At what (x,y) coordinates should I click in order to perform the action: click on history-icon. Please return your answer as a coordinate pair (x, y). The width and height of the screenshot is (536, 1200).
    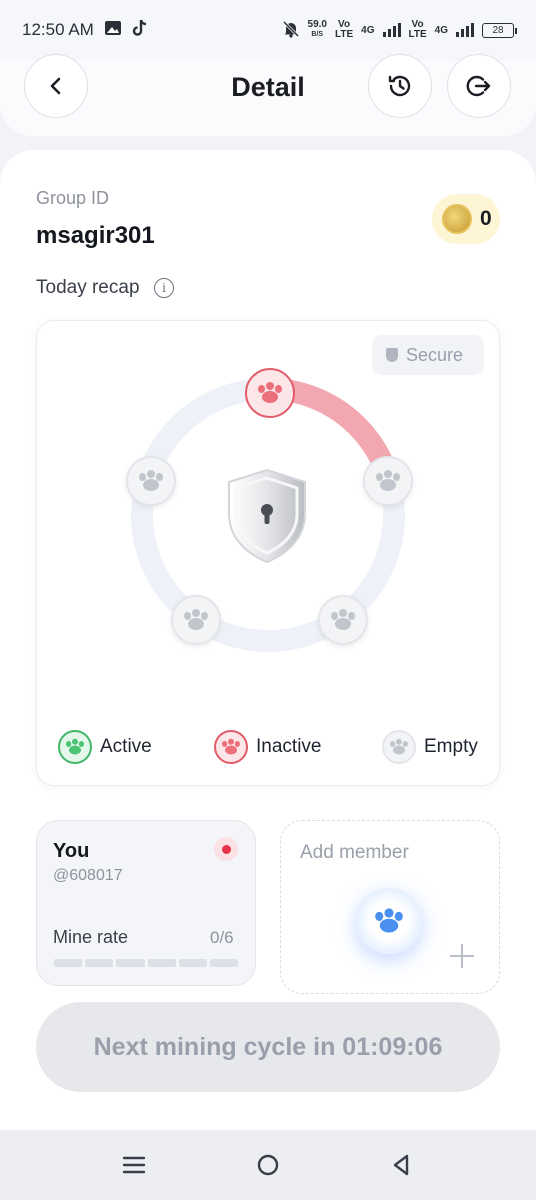
    Looking at the image, I should click on (399, 86).